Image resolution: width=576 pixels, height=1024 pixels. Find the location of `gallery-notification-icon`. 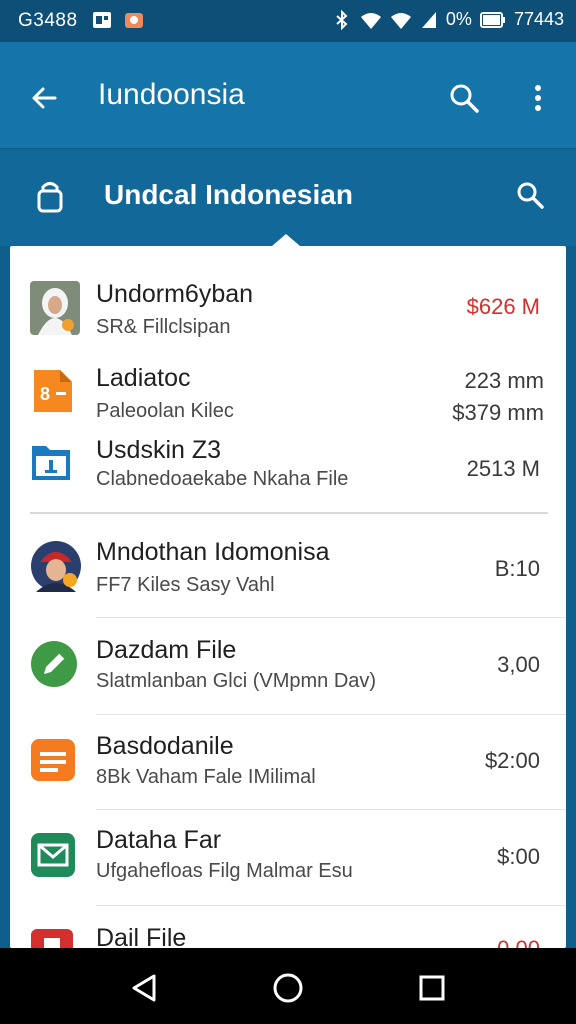

gallery-notification-icon is located at coordinates (102, 20).